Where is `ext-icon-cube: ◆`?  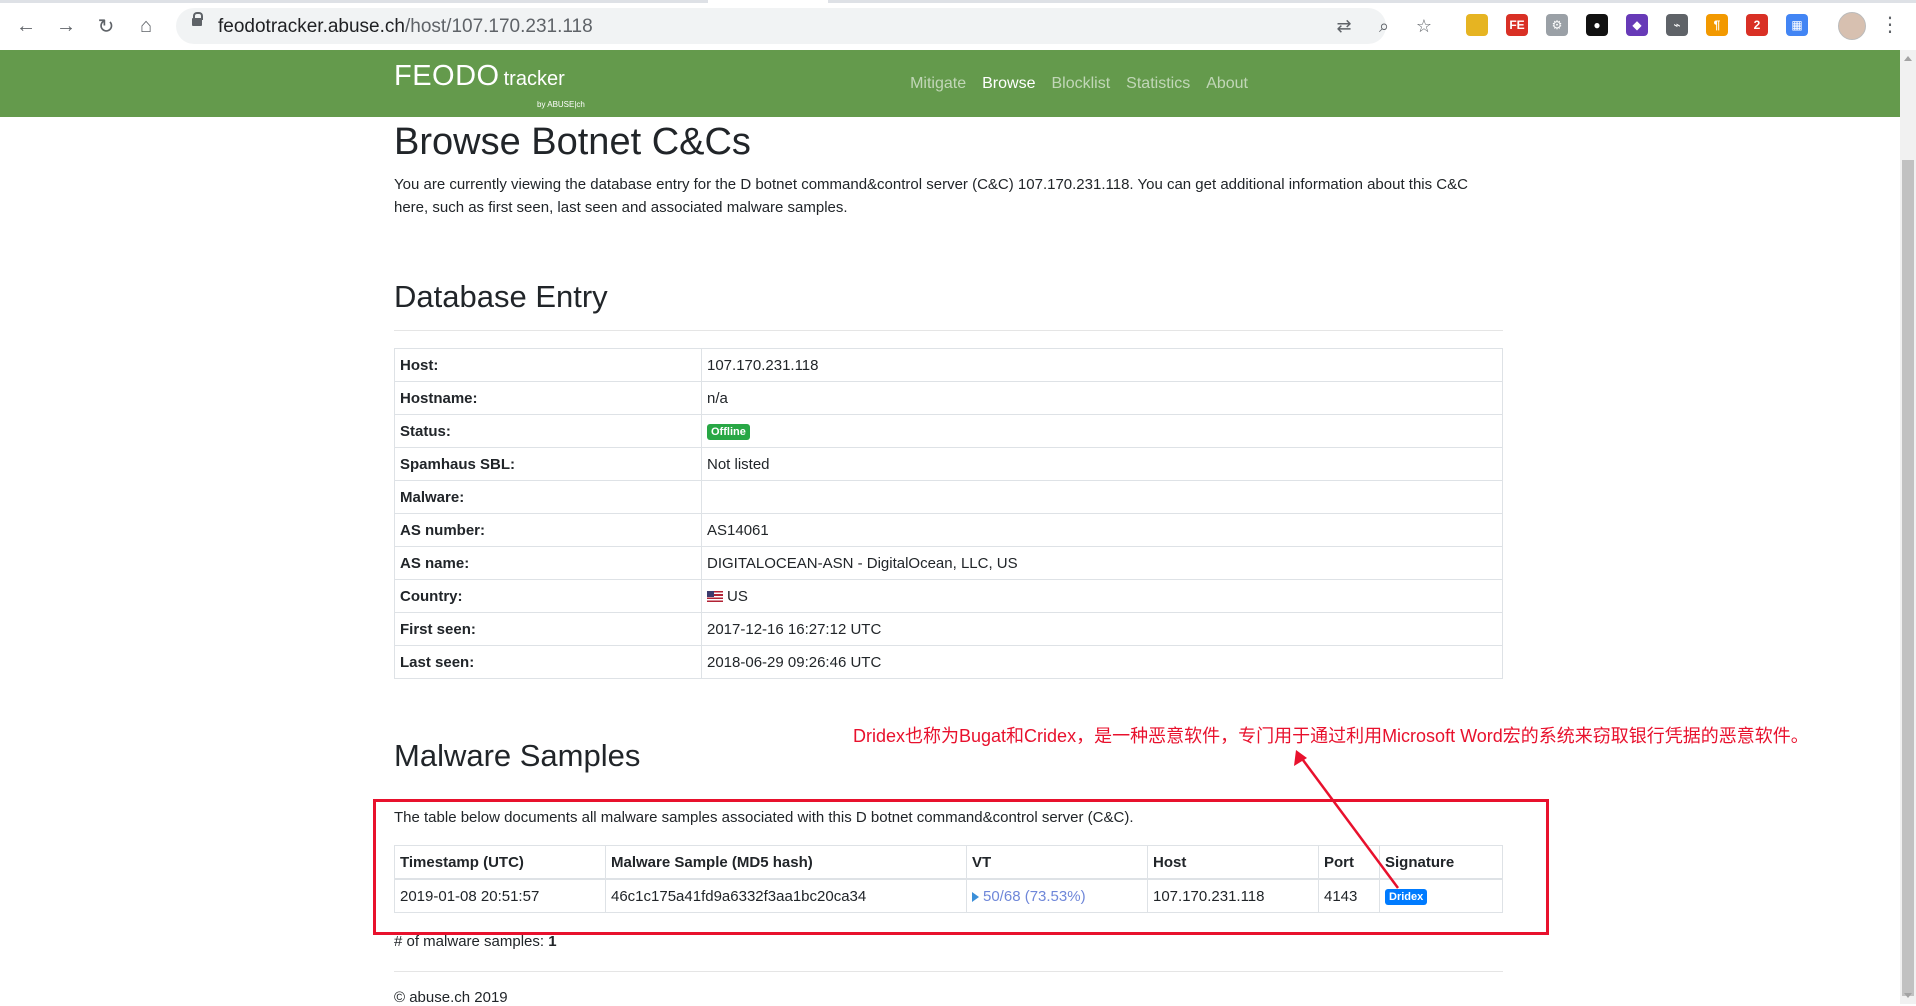 ext-icon-cube: ◆ is located at coordinates (1637, 25).